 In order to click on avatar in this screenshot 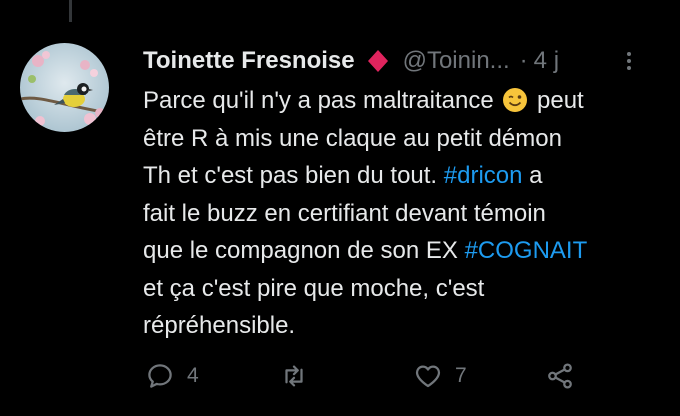, I will do `click(64, 87)`.